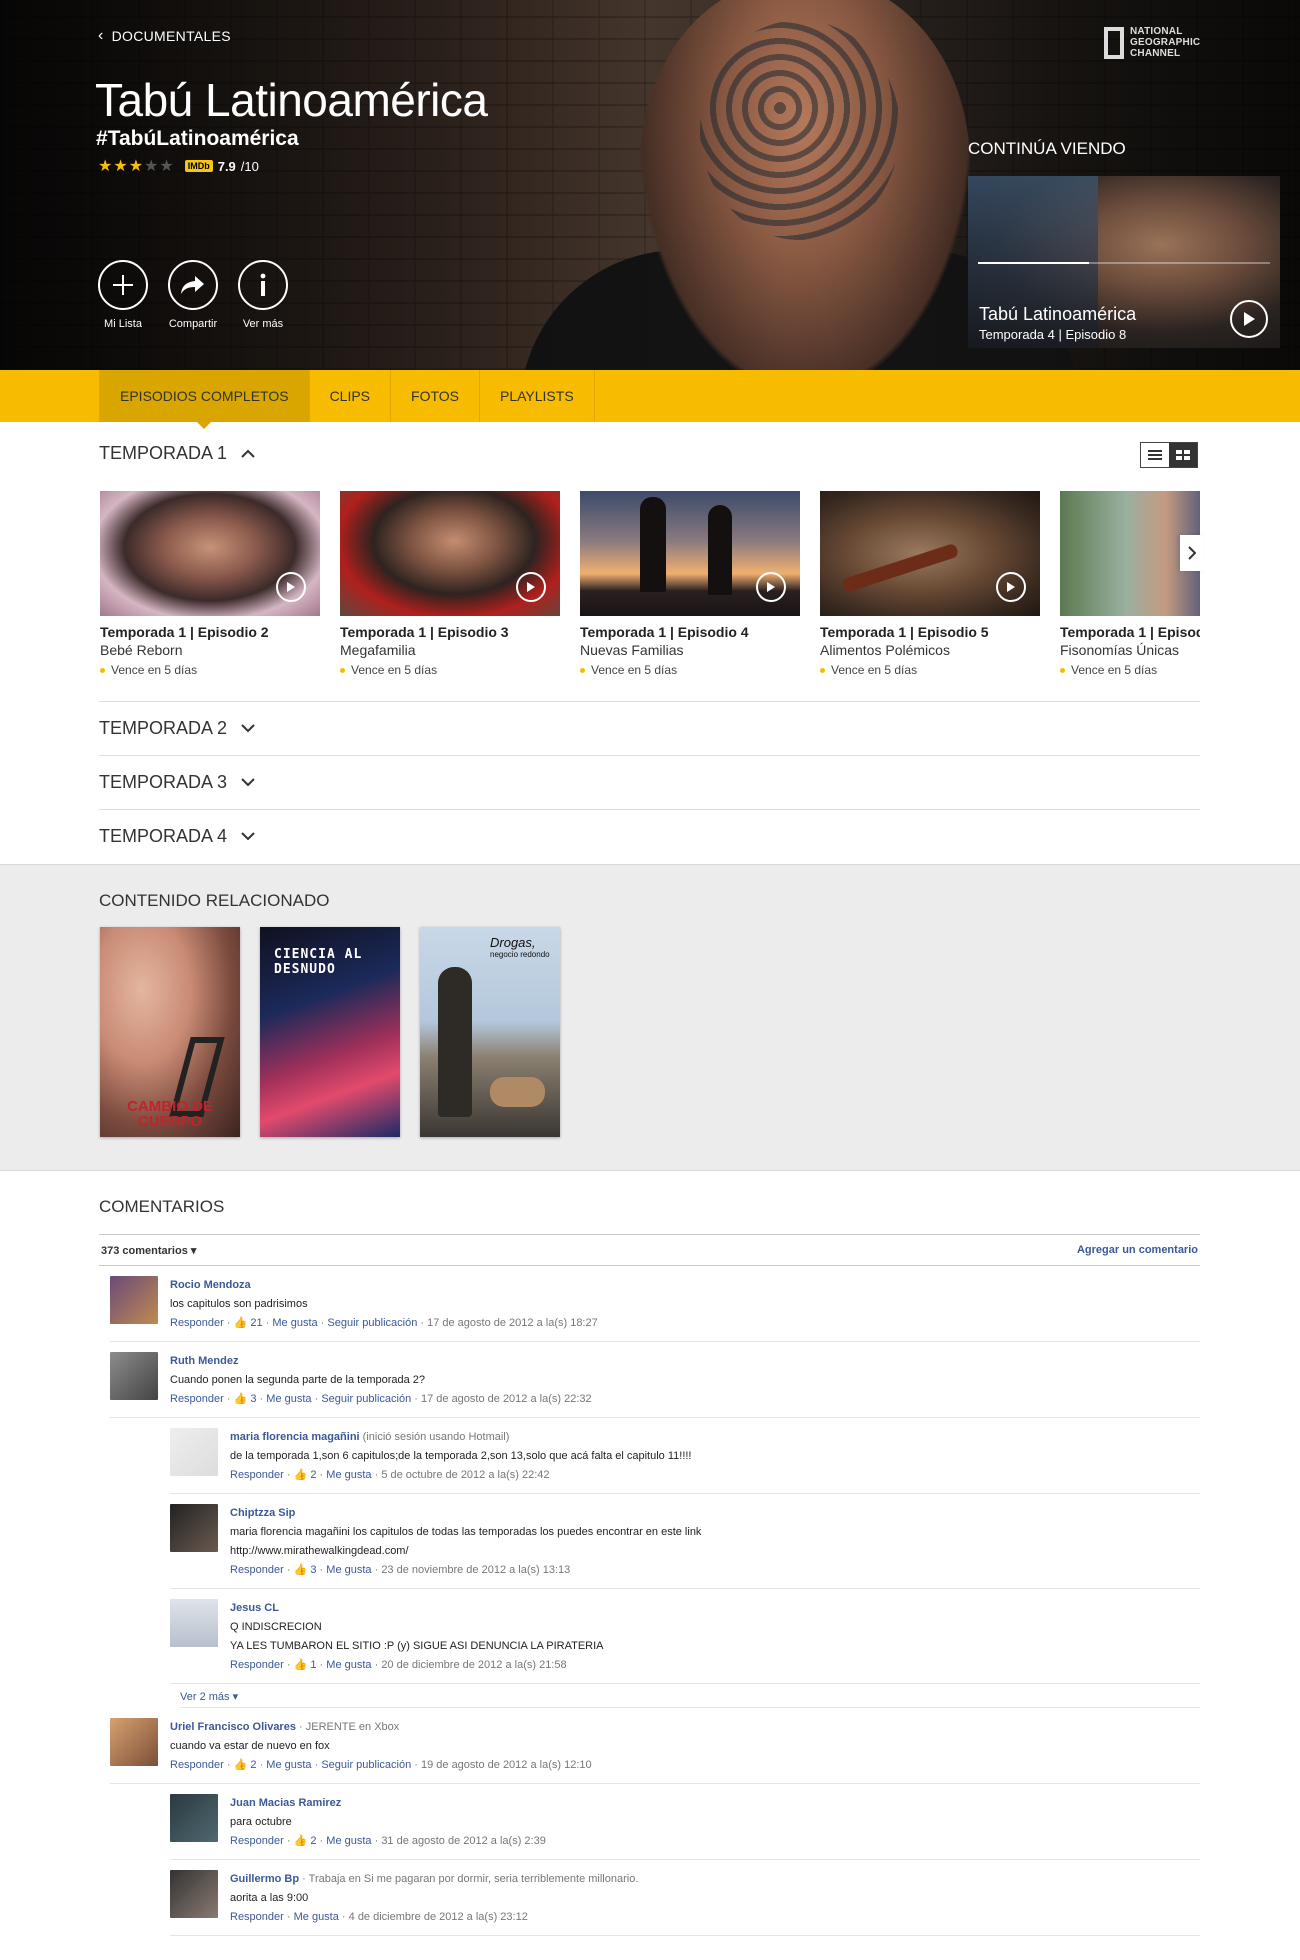  Describe the element at coordinates (162, 1206) in the screenshot. I see `comments-title: COMENTARIOS` at that location.